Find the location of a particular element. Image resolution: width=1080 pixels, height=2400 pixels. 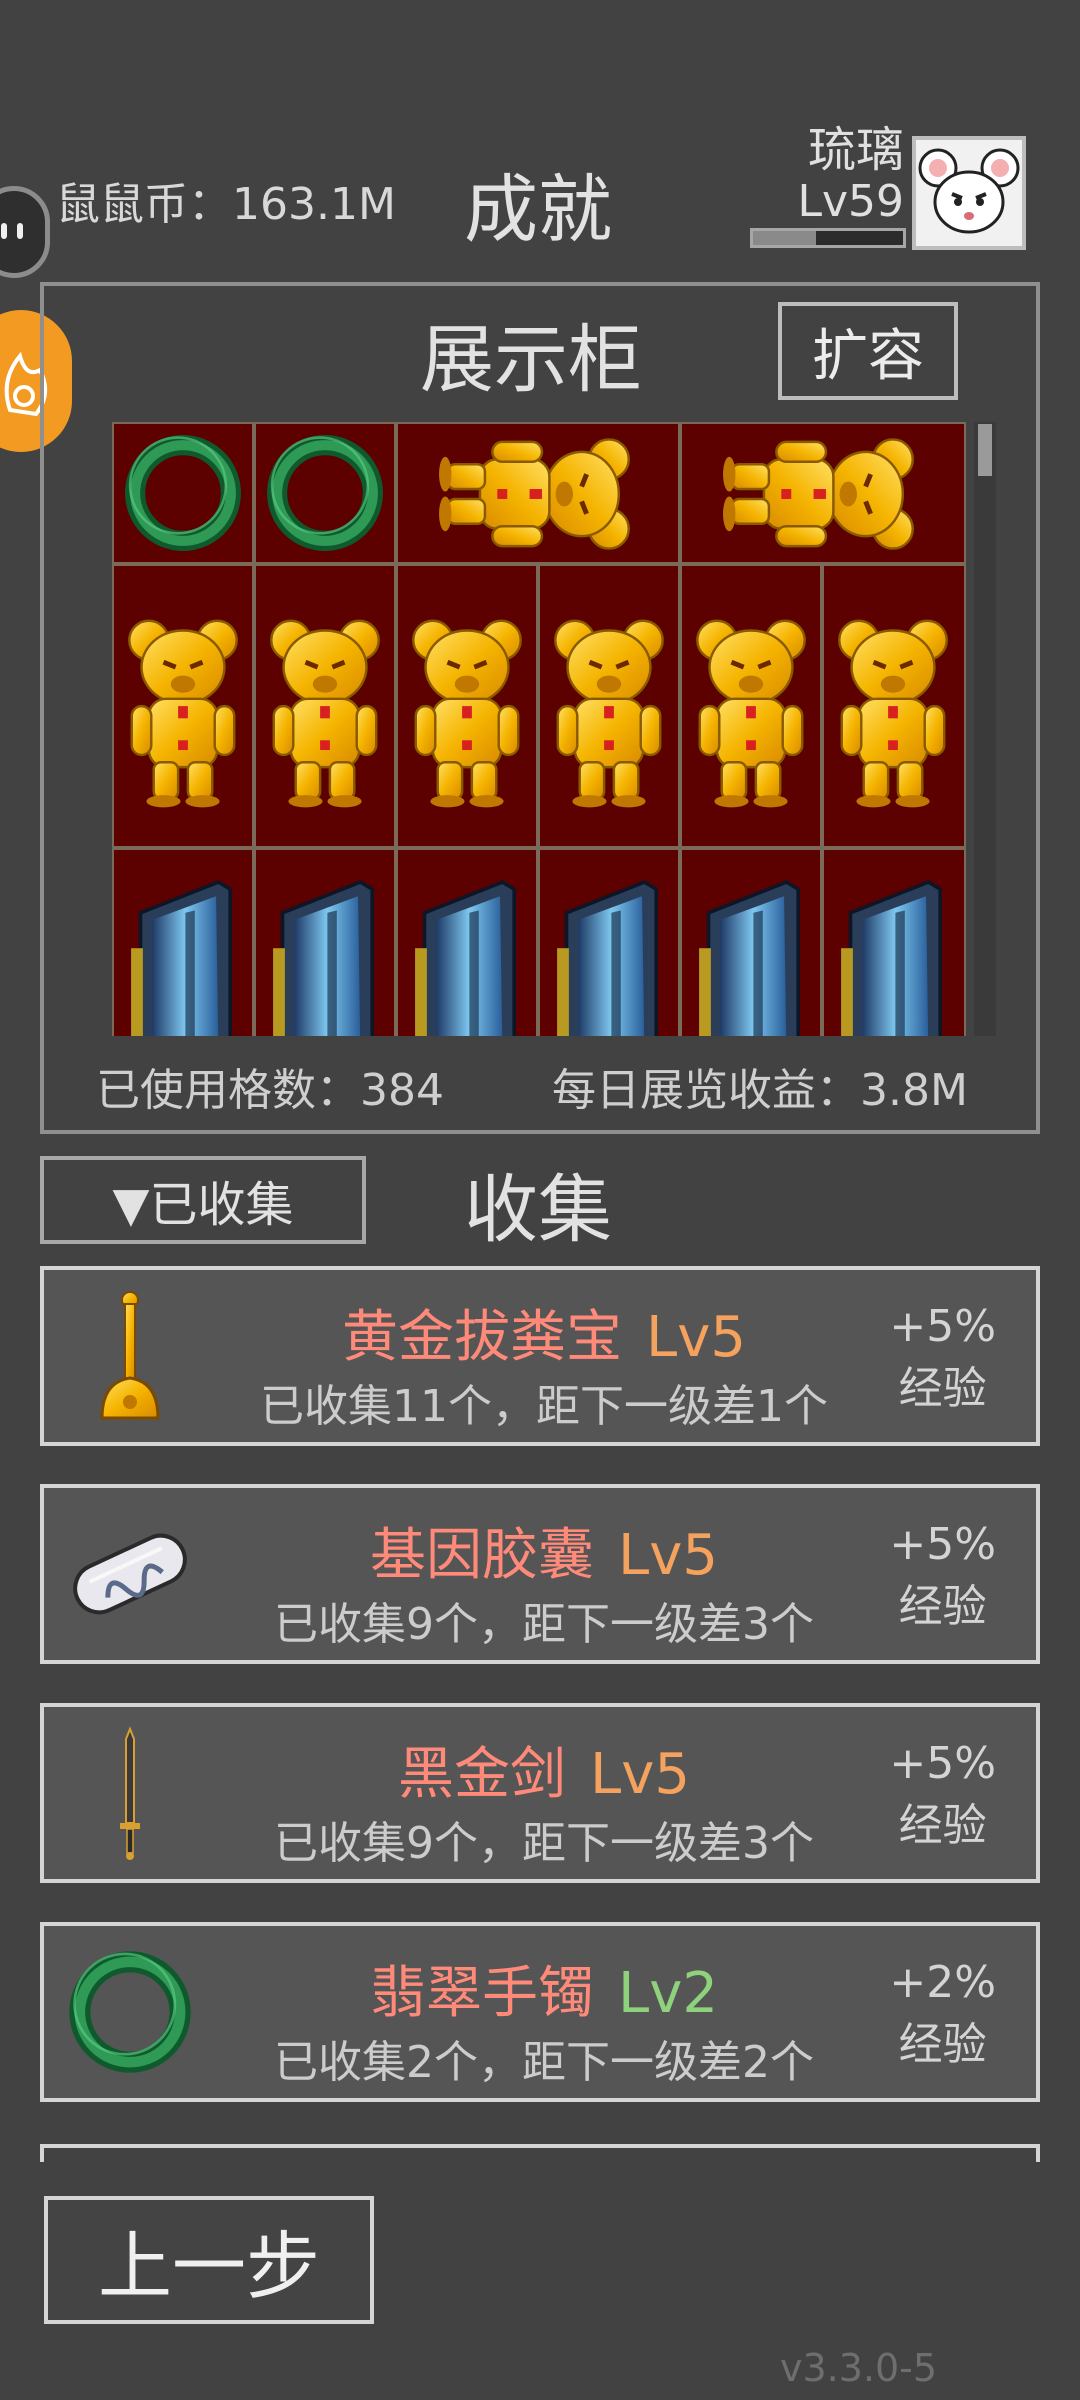

collection-item: 黑金剑 Lv5 已收集9个，距下一级差3个 +5% 经验 is located at coordinates (540, 1793).